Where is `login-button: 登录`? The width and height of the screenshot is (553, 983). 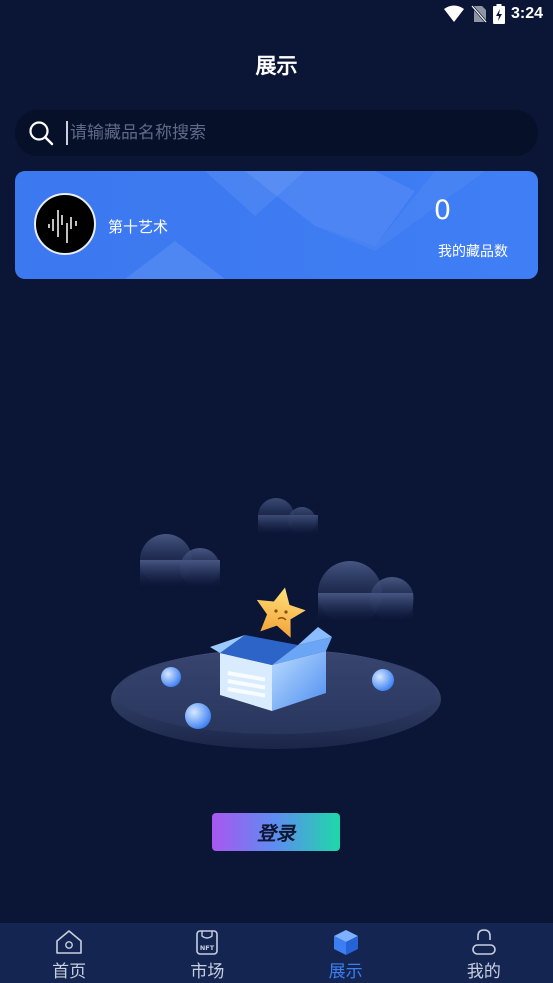 login-button: 登录 is located at coordinates (276, 832).